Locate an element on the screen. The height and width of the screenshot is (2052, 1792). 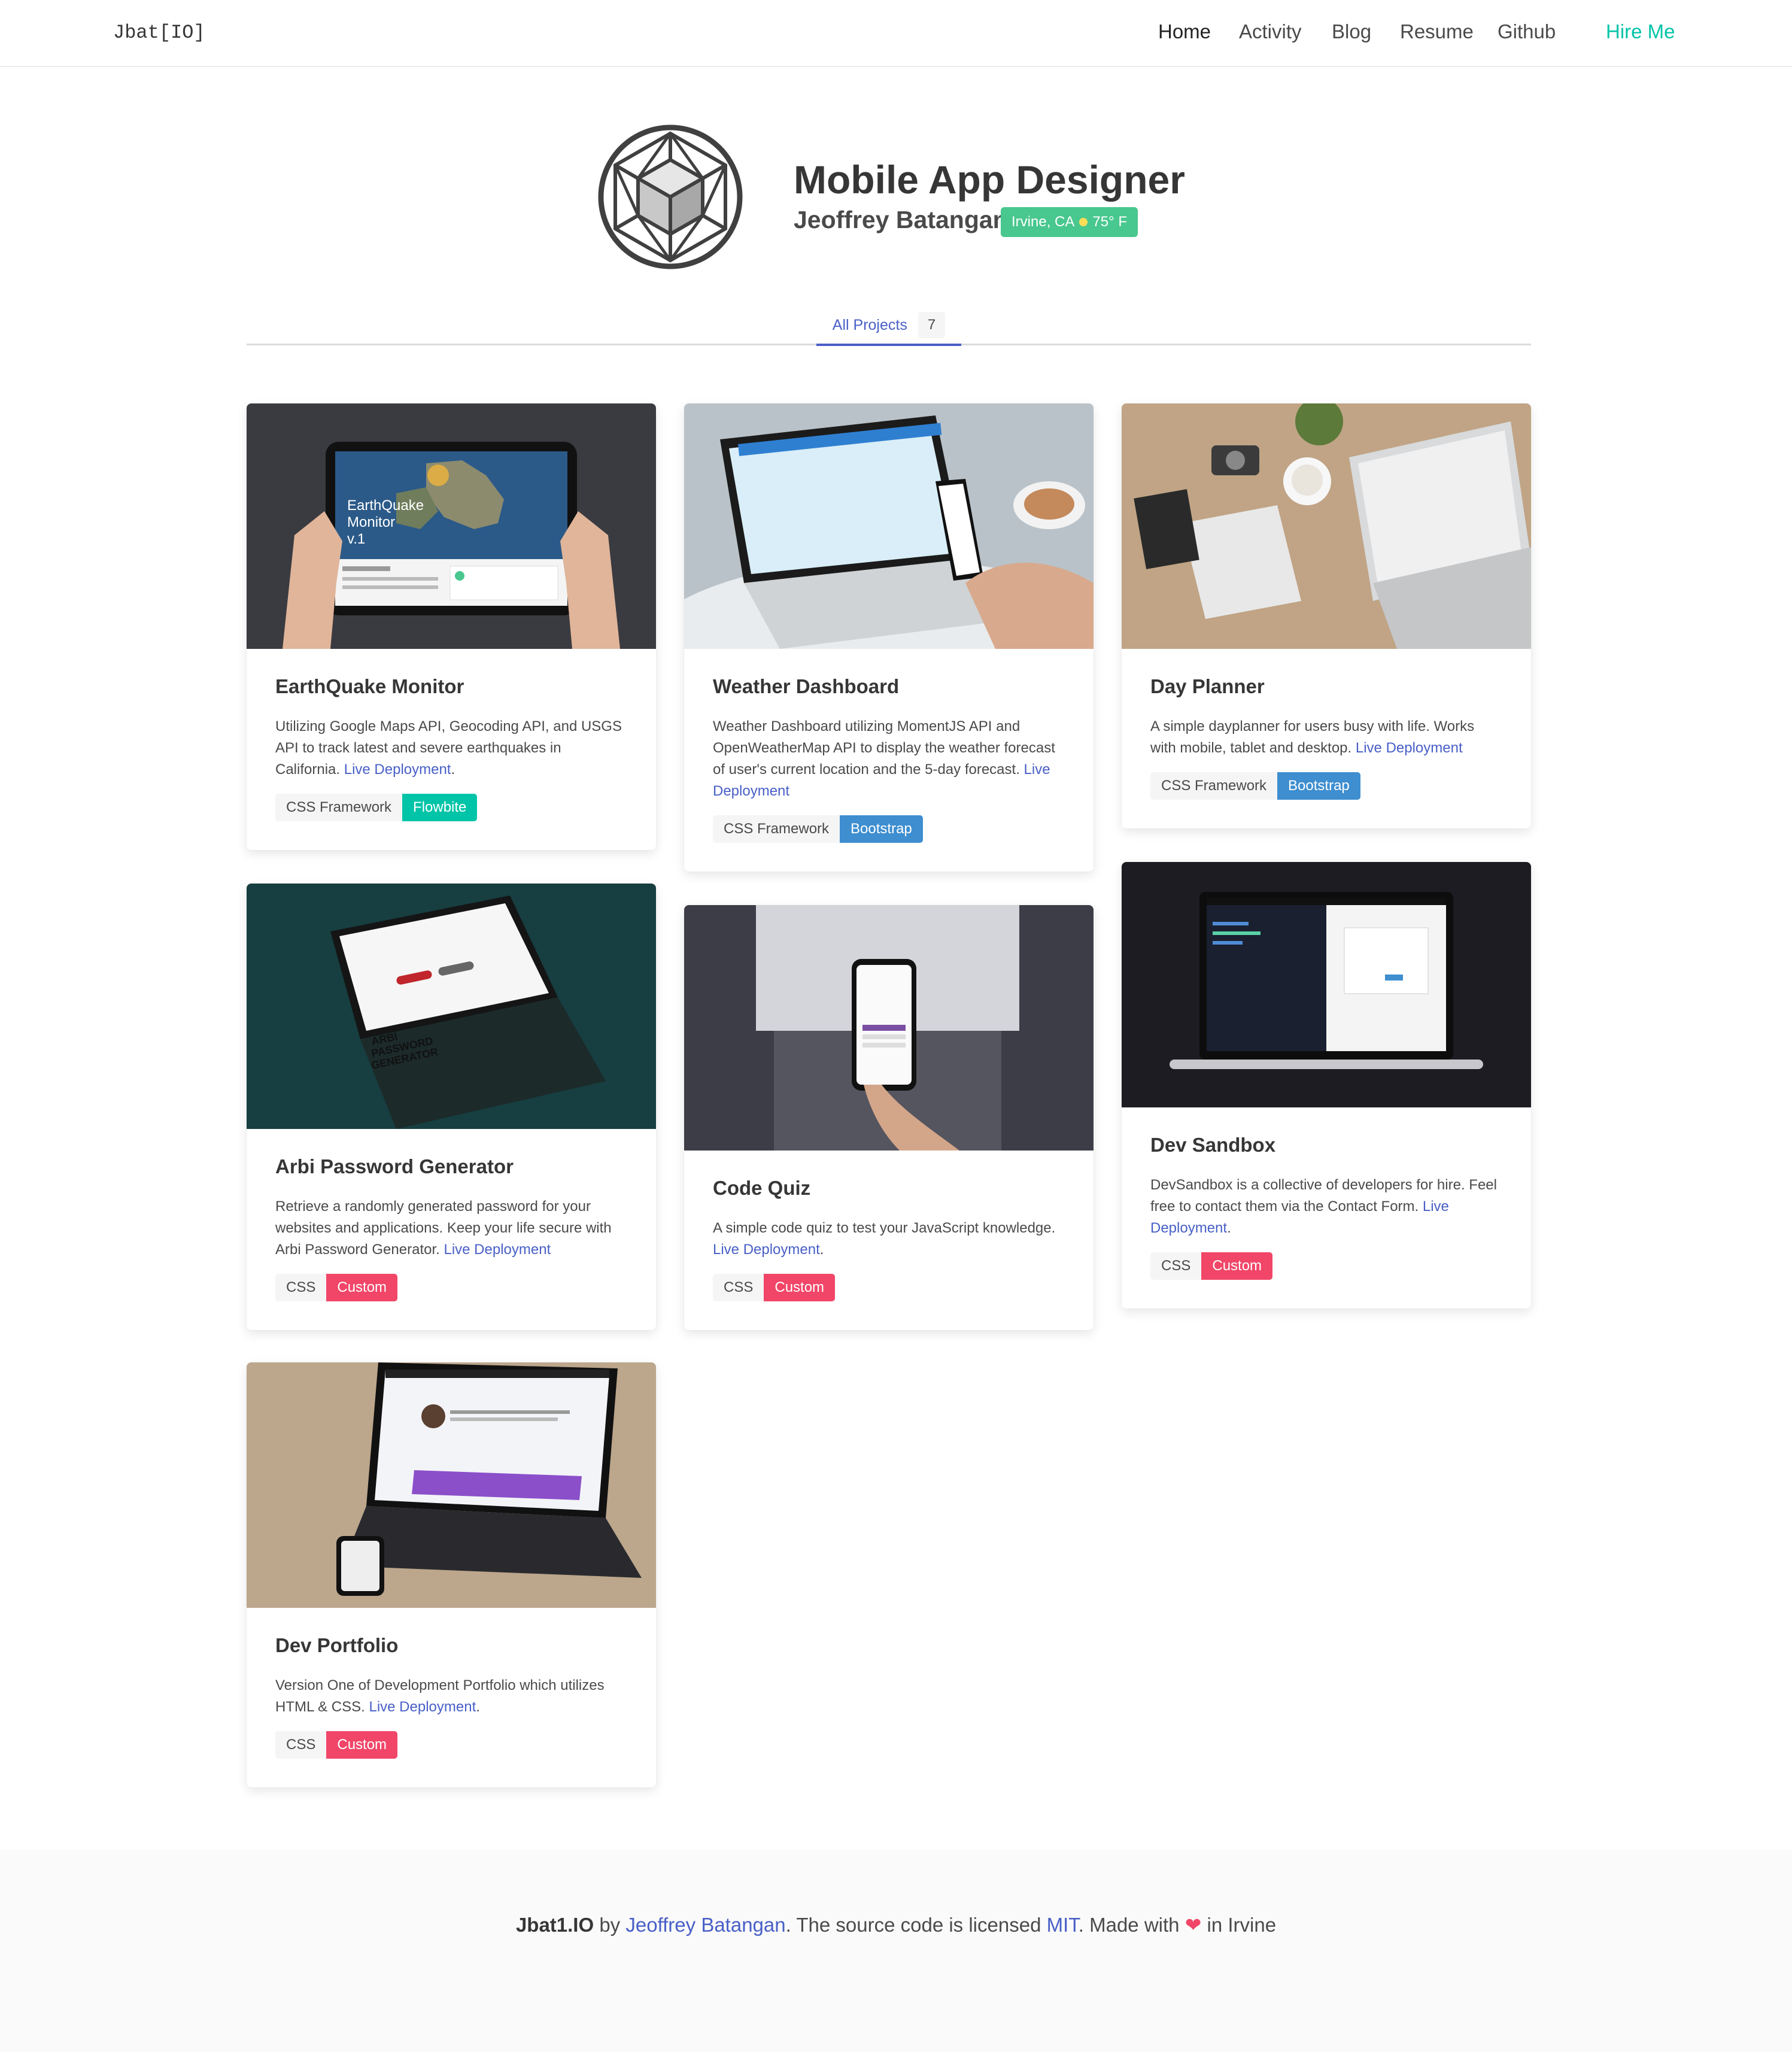
nav-blog: Blog is located at coordinates (1351, 31).